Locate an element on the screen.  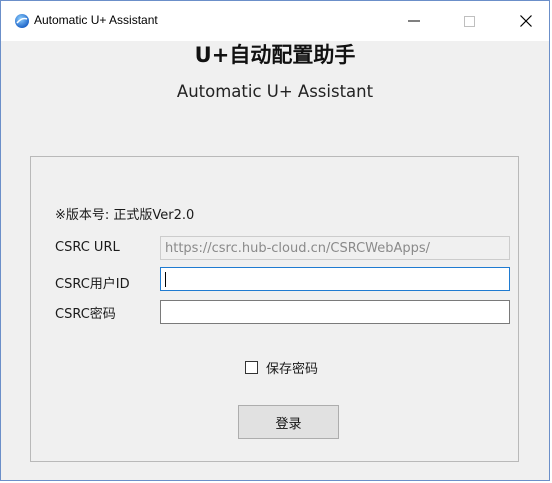
url-value: https://csrc.hub-cloud.cn/CSRCWebApps/ is located at coordinates (298, 248).